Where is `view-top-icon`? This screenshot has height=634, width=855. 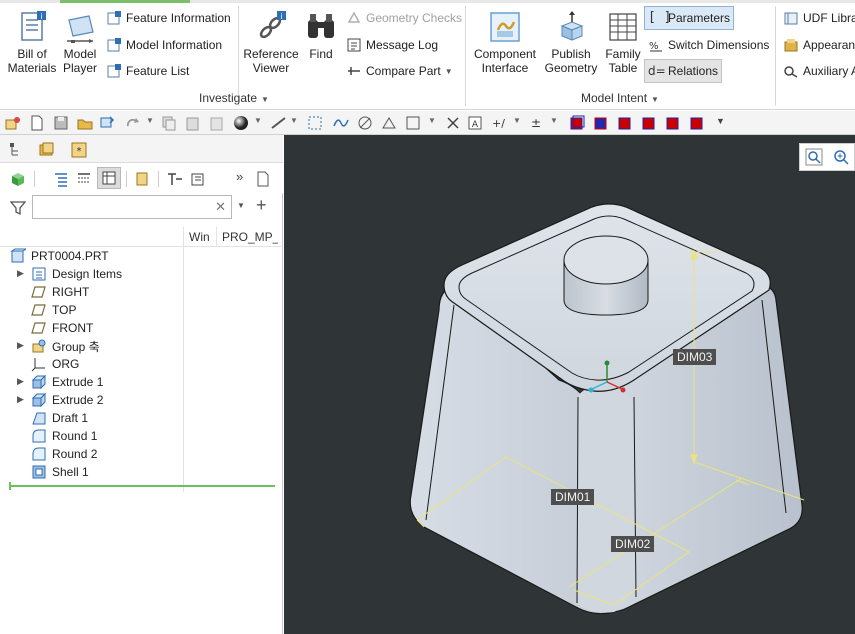
view-top-icon is located at coordinates (625, 123).